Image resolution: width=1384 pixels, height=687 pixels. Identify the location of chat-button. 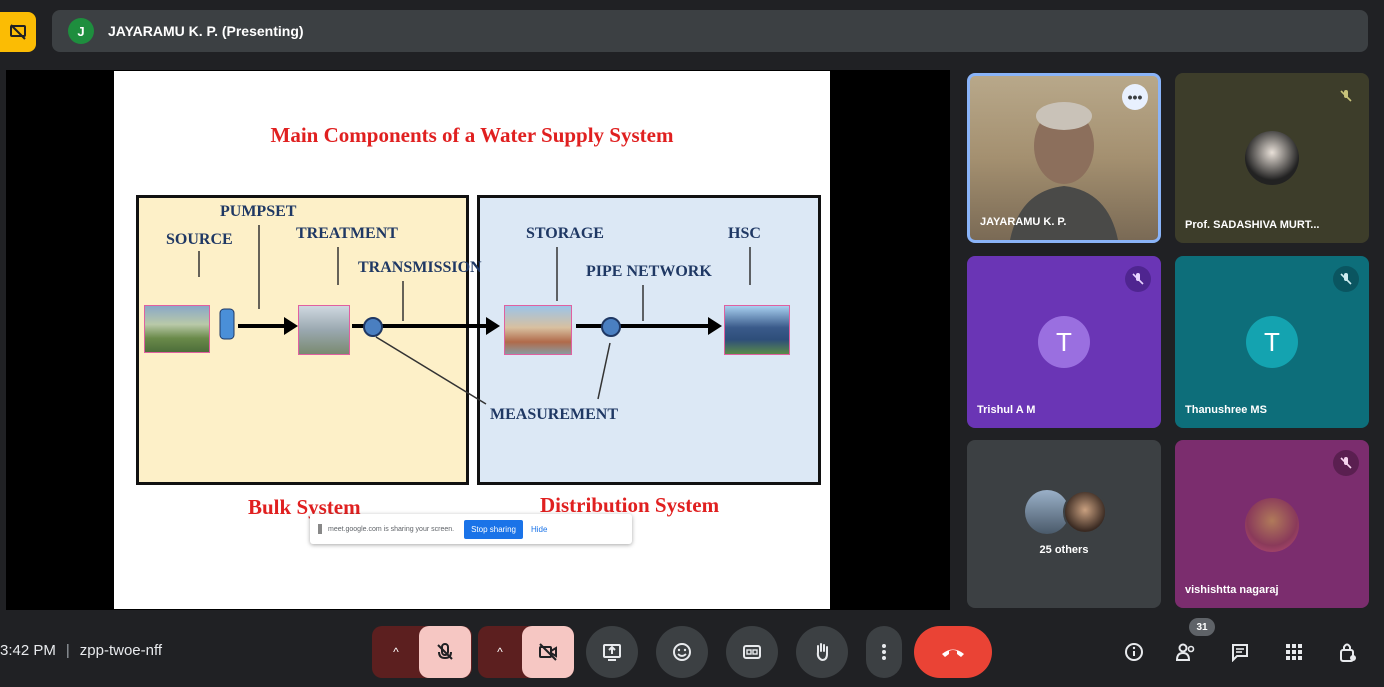
(1240, 652).